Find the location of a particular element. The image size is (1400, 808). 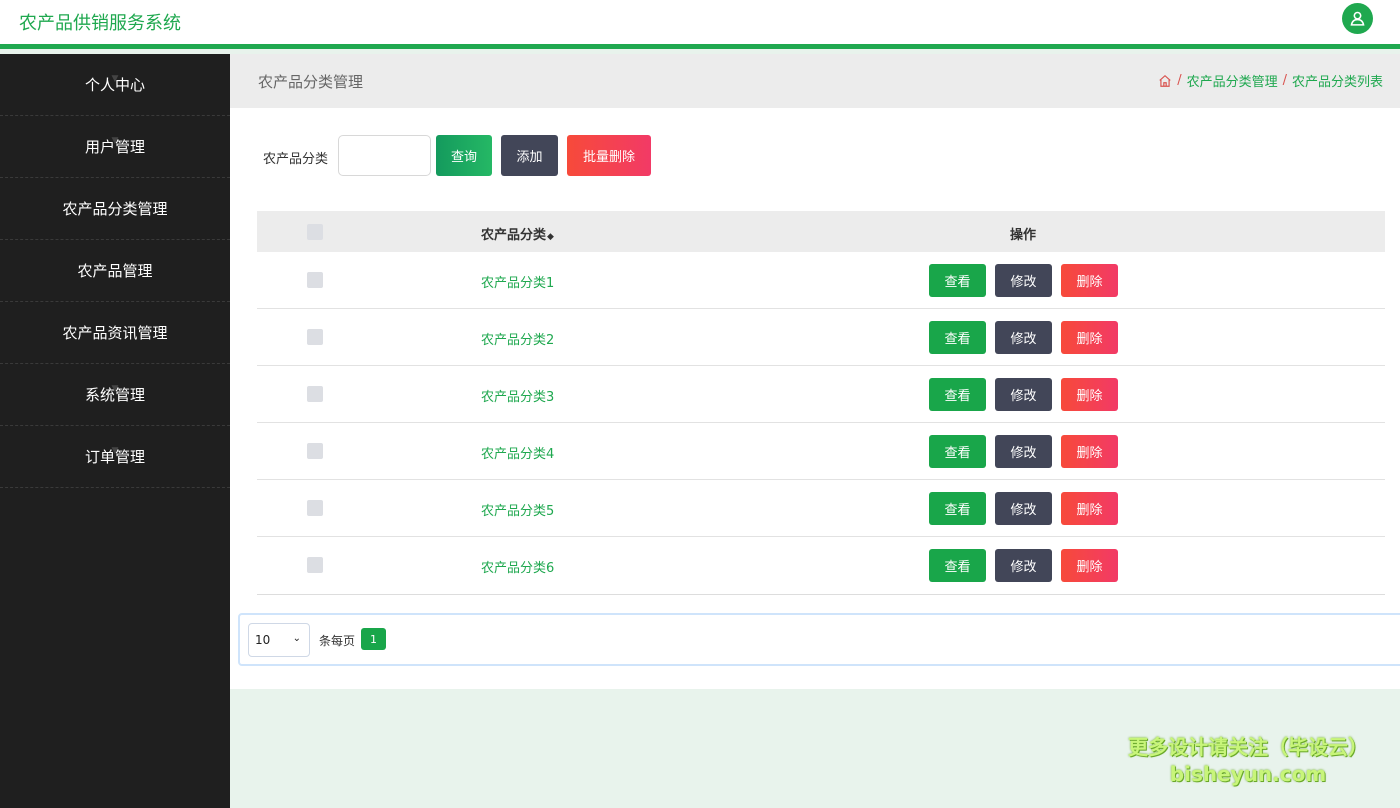

category-name: 农产品分类1 is located at coordinates (517, 281).